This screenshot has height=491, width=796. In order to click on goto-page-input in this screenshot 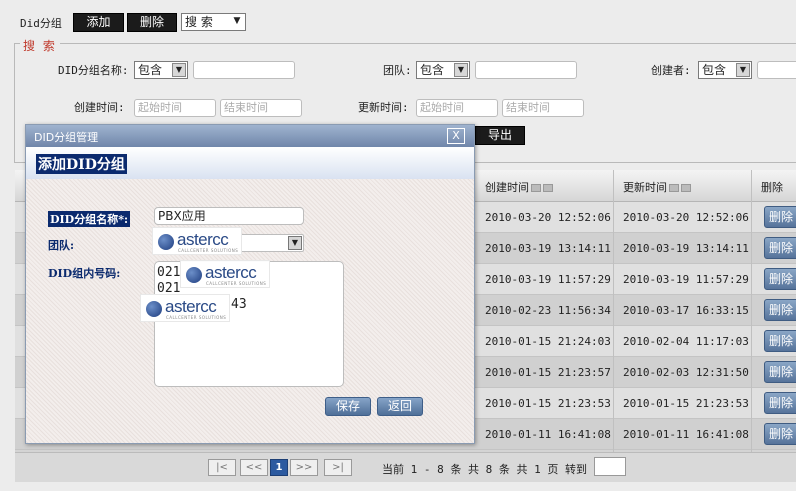, I will do `click(610, 466)`.